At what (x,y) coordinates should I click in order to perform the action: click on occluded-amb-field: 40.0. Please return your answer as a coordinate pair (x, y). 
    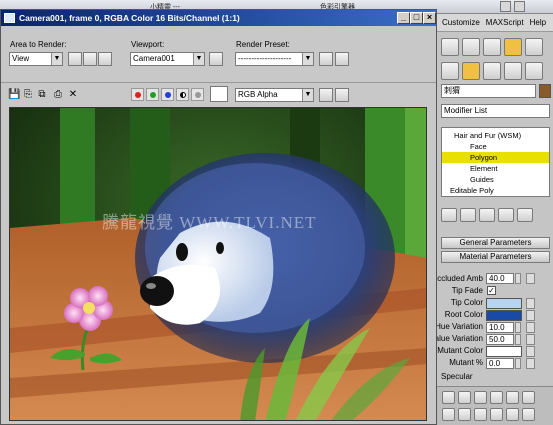
    Looking at the image, I should click on (500, 278).